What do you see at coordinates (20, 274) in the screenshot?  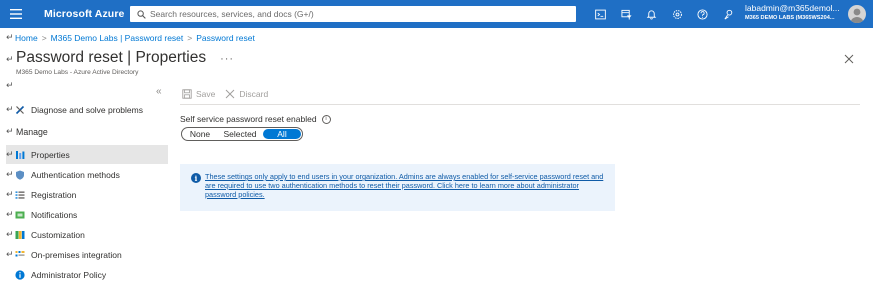 I see `info-icon` at bounding box center [20, 274].